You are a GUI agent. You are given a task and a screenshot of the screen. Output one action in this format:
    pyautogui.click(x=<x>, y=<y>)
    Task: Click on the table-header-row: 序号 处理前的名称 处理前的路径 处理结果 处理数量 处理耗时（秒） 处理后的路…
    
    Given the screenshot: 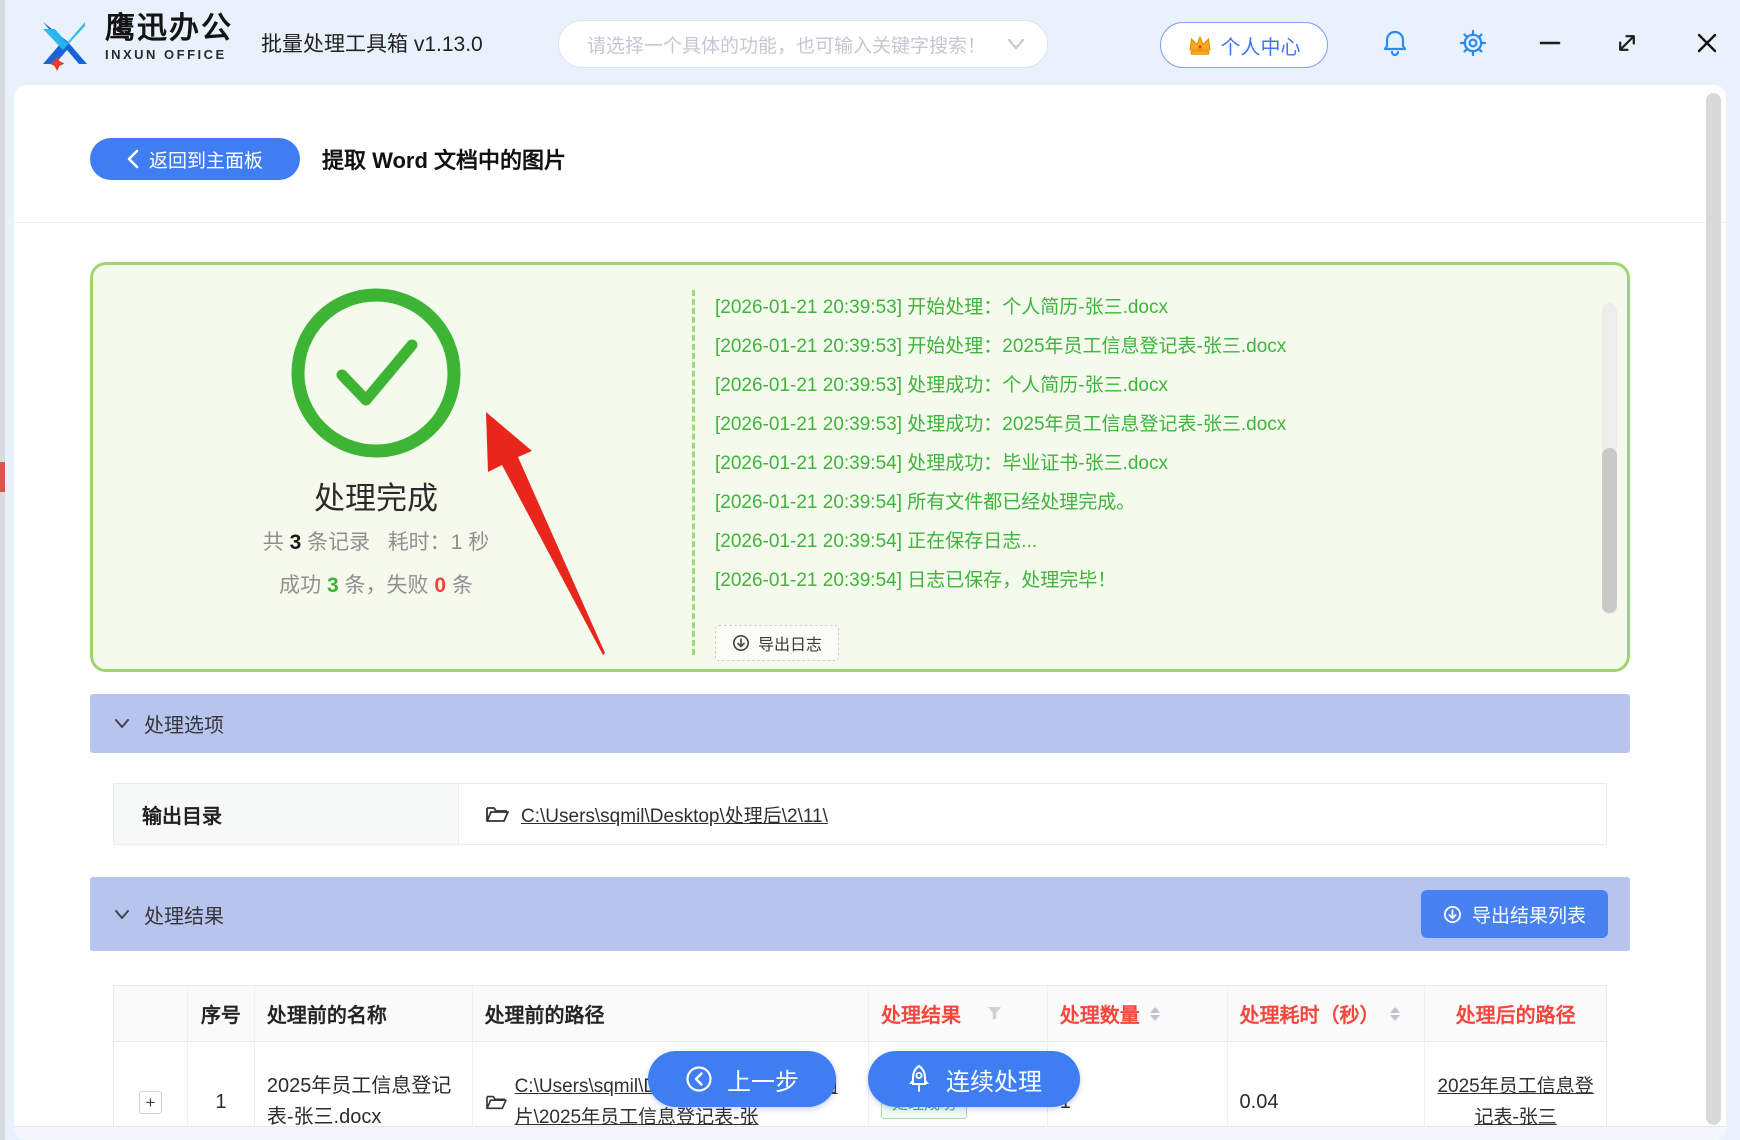 What is the action you would take?
    pyautogui.click(x=860, y=1014)
    